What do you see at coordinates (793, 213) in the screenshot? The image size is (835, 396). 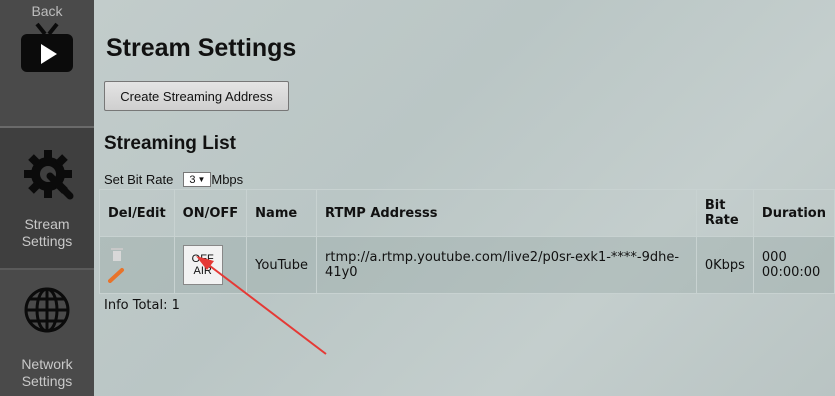 I see `col-duration: Duration` at bounding box center [793, 213].